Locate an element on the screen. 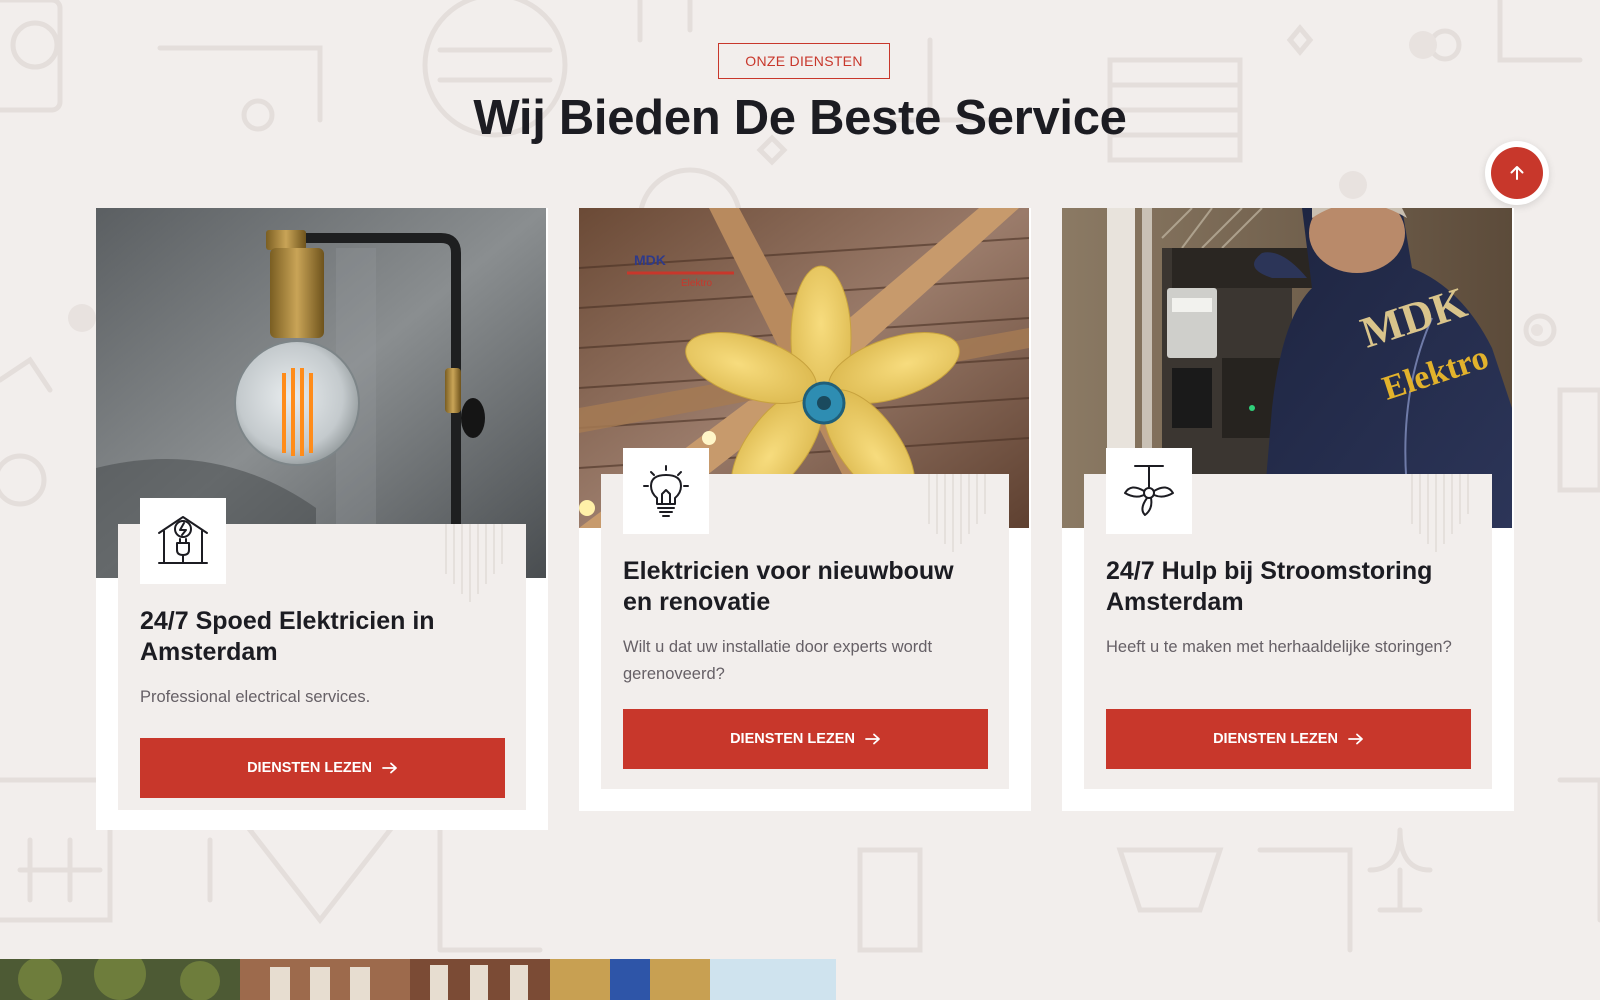 The width and height of the screenshot is (1600, 1000). house-plug-icon is located at coordinates (183, 540).